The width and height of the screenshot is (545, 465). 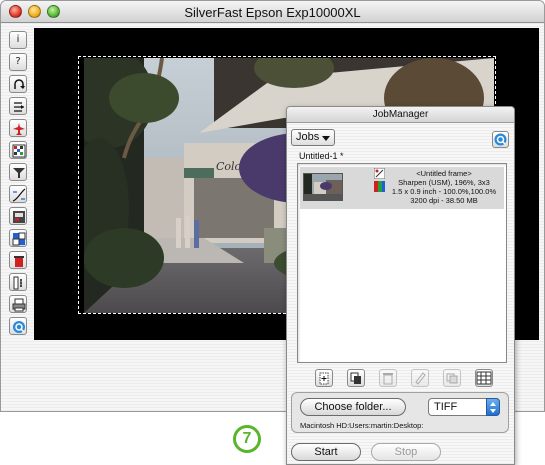 I want to click on help-button: ?, so click(x=18, y=62).